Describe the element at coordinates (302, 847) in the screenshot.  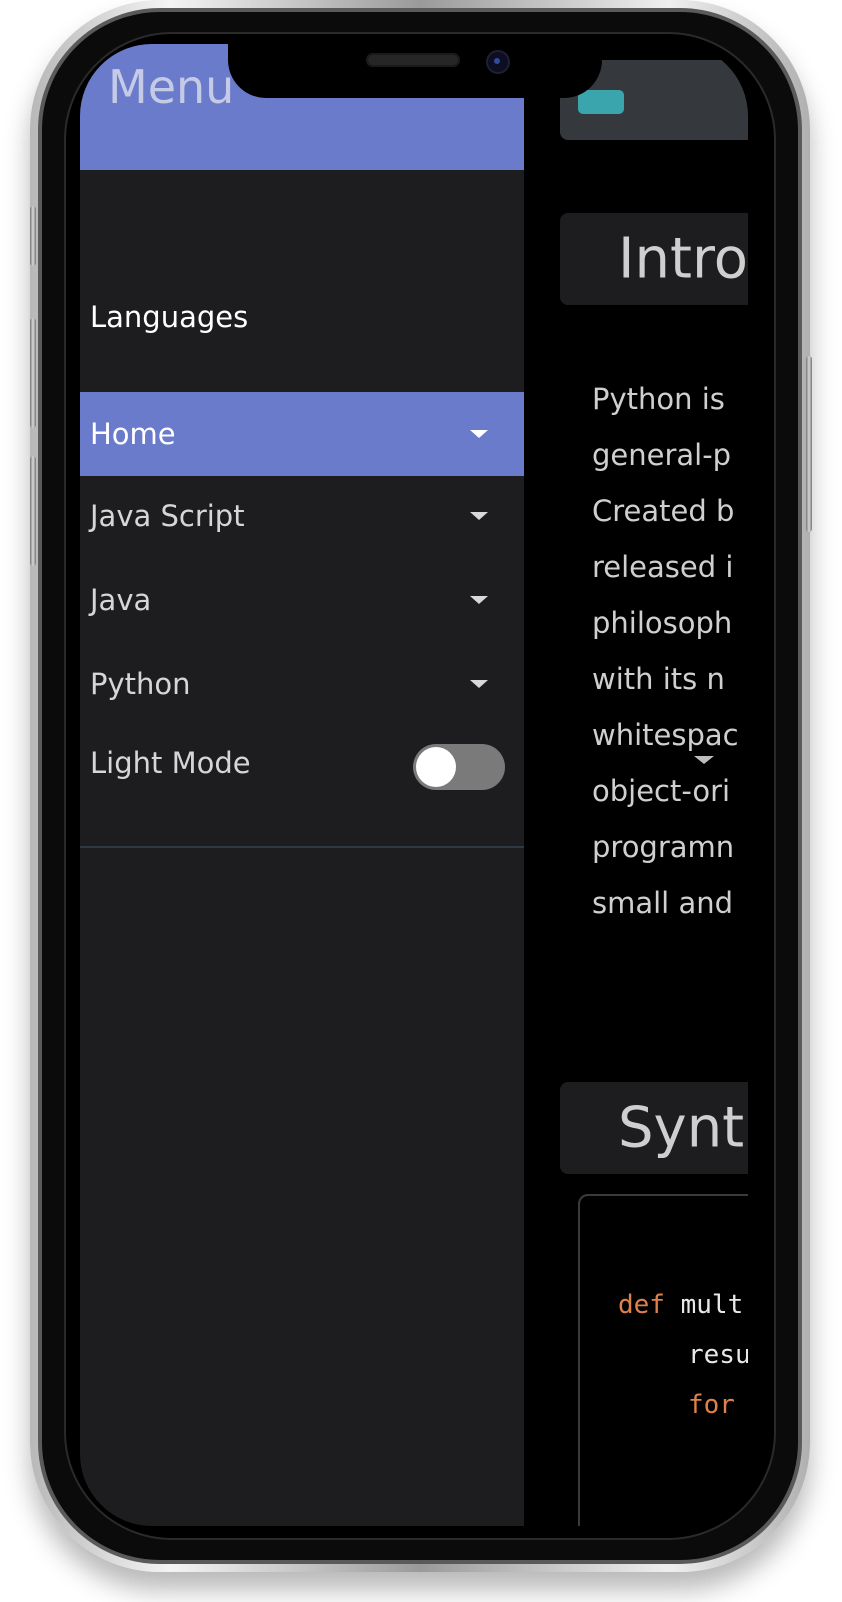
I see `sidebar-divider` at that location.